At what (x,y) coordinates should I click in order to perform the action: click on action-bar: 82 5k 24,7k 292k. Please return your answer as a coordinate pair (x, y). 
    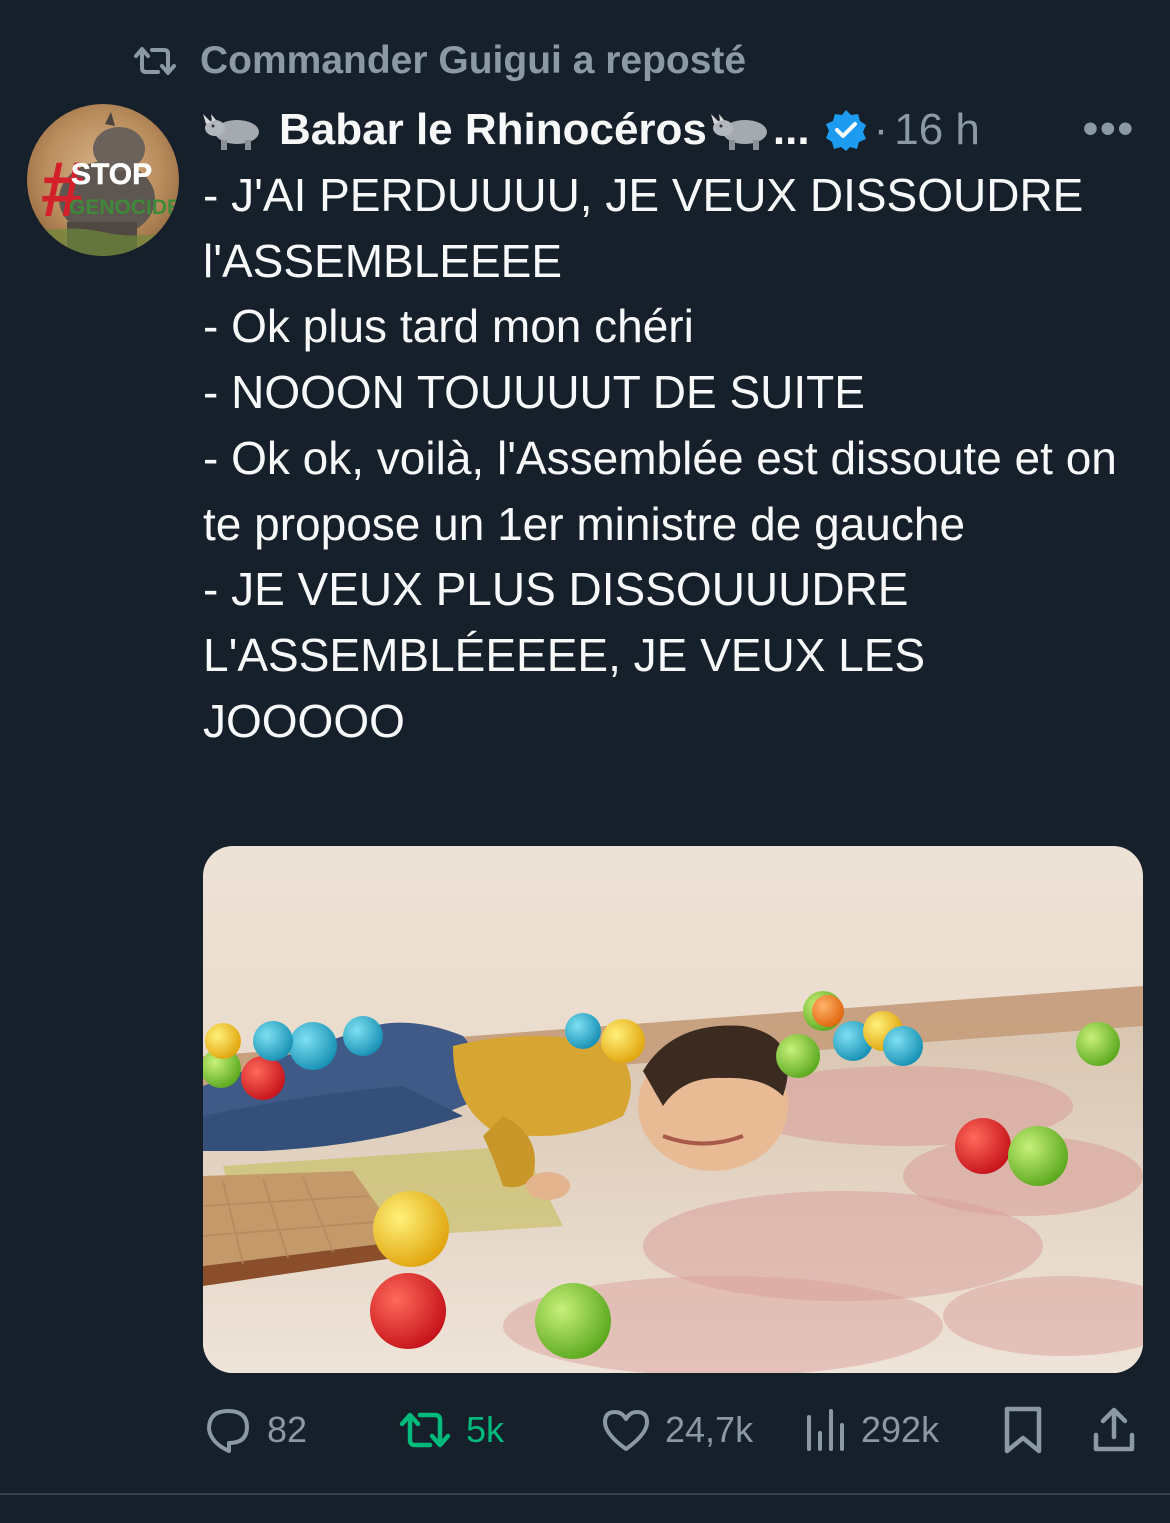
    Looking at the image, I should click on (675, 1430).